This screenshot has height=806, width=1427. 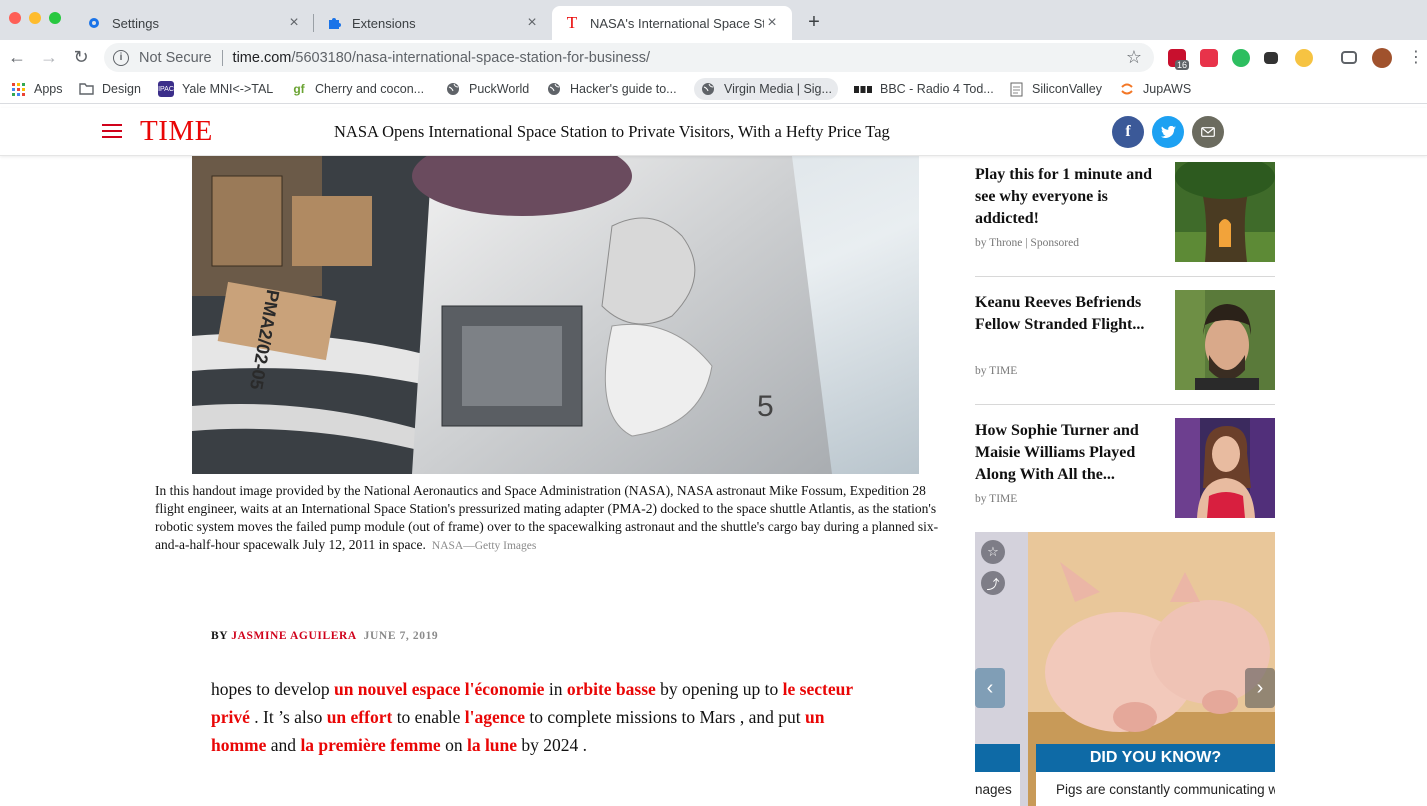 I want to click on bookmark-siliconvalley: SiliconValley, so click(x=1055, y=89).